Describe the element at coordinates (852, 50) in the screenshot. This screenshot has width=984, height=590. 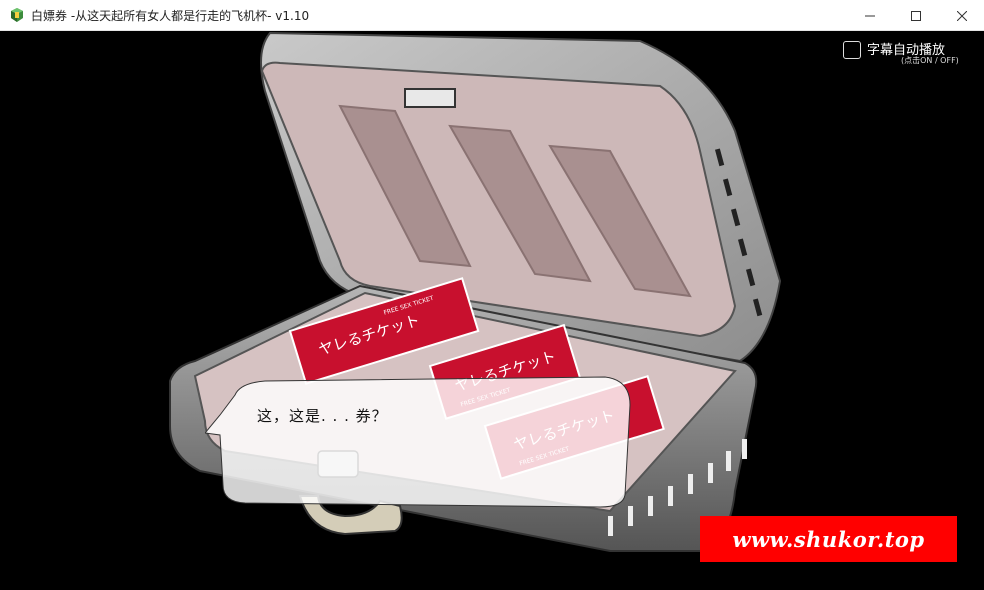
I see `subtitle-checkbox` at that location.